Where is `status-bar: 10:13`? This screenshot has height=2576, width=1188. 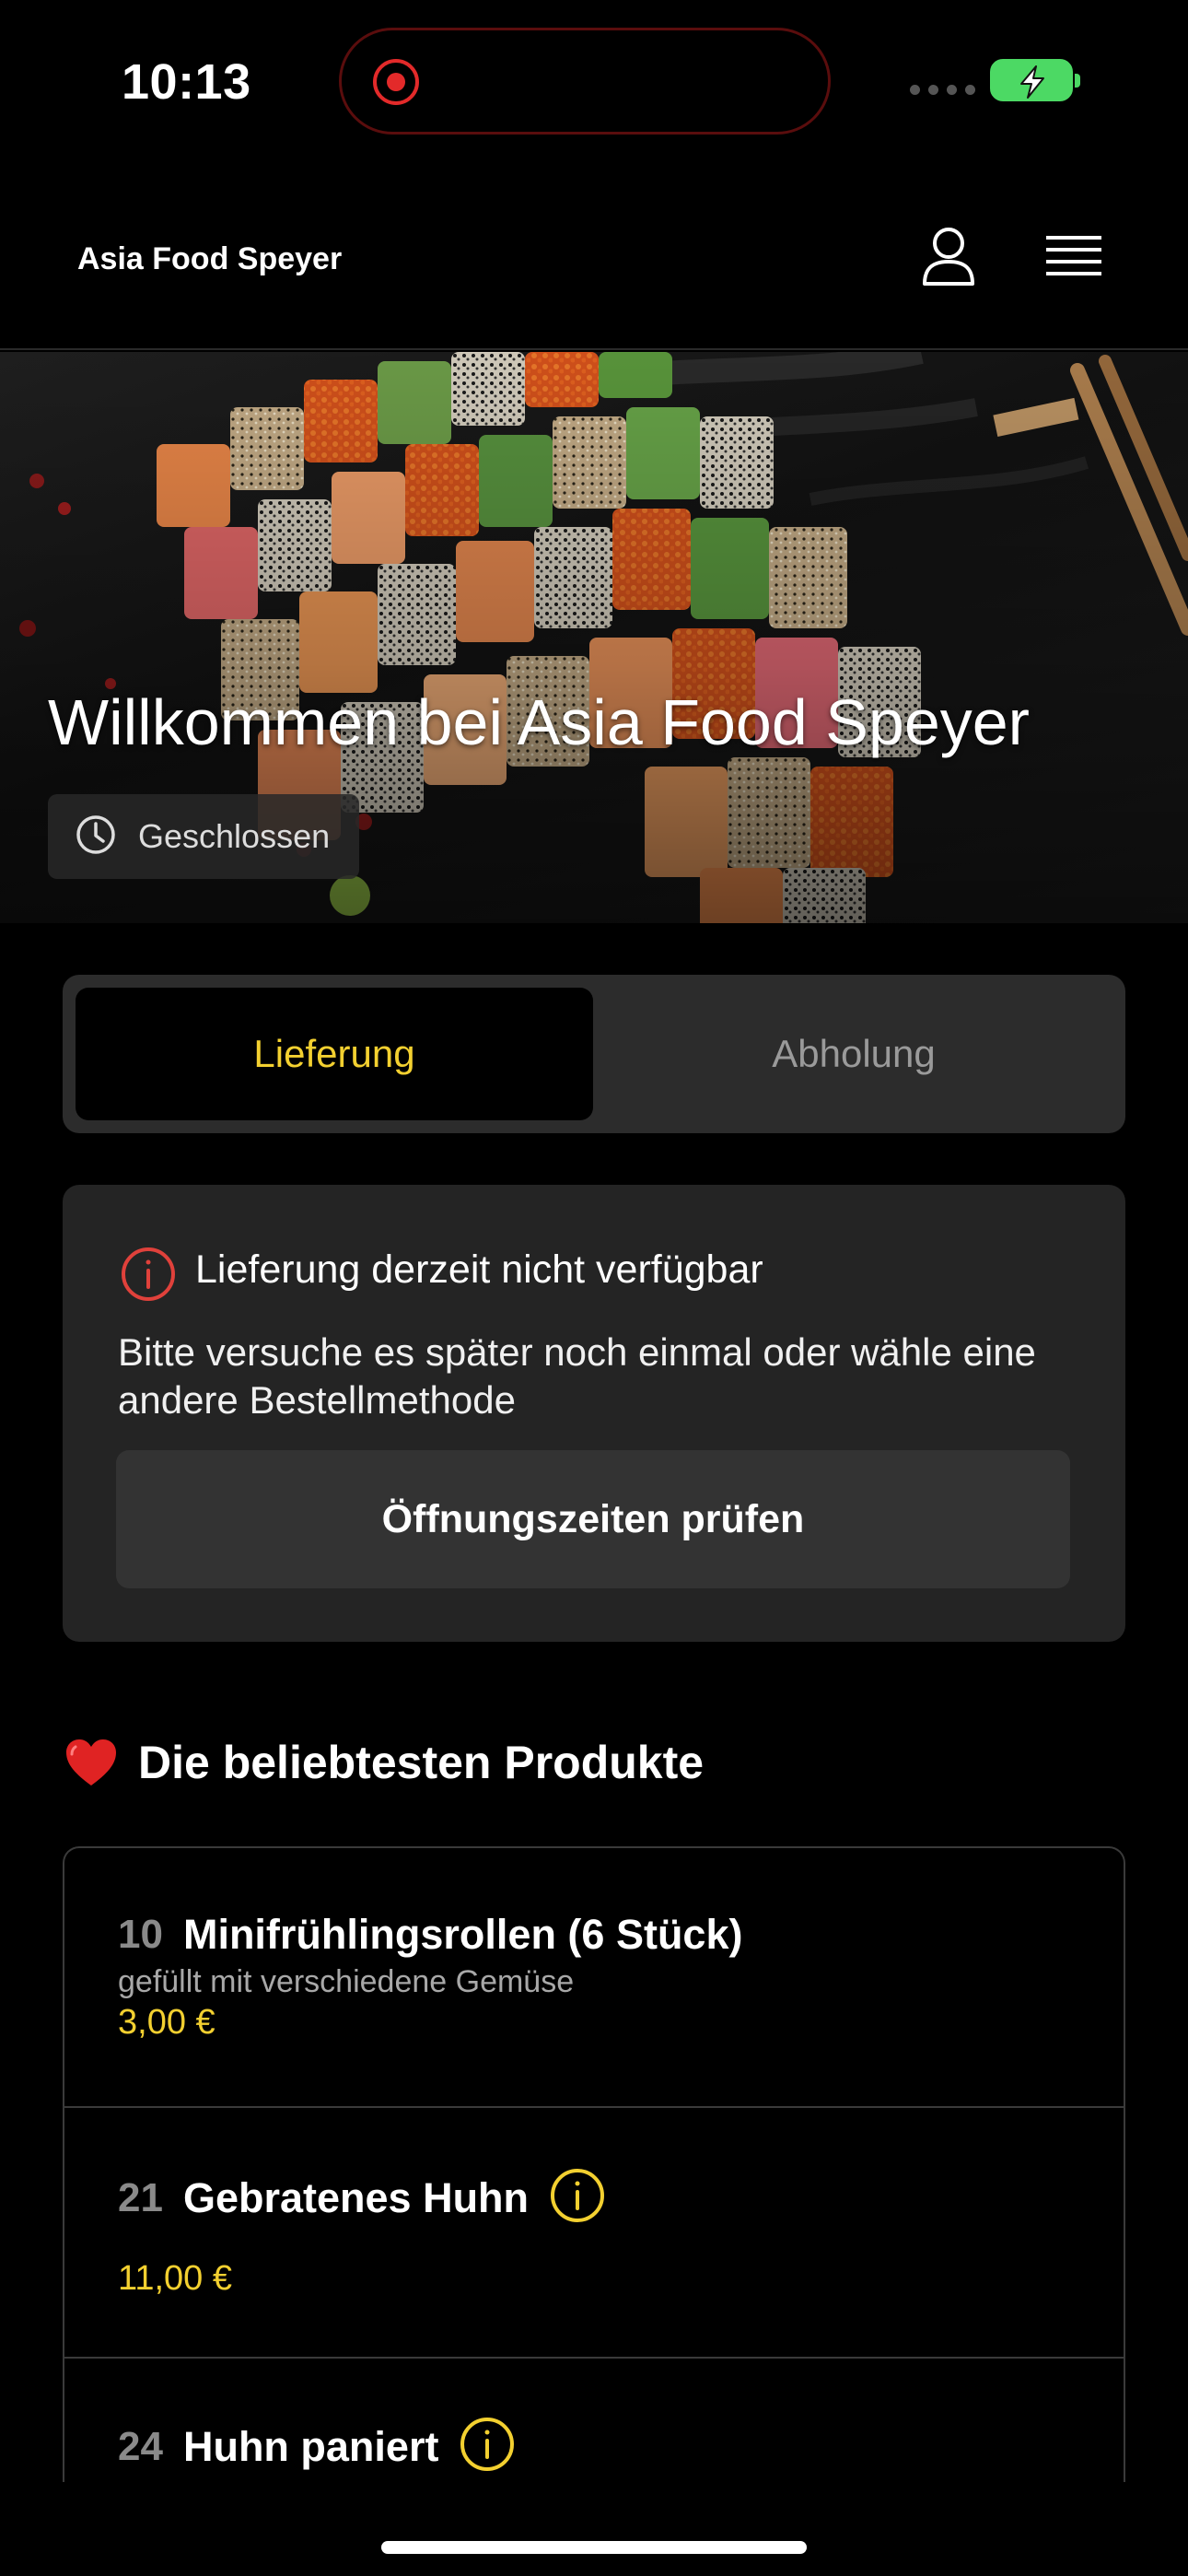 status-bar: 10:13 is located at coordinates (594, 83).